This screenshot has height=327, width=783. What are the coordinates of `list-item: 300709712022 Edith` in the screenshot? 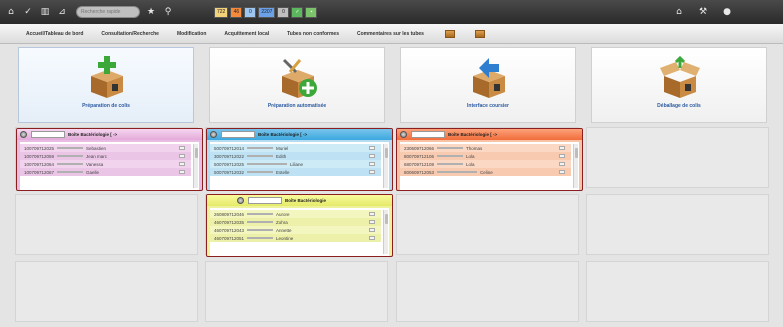 It's located at (295, 156).